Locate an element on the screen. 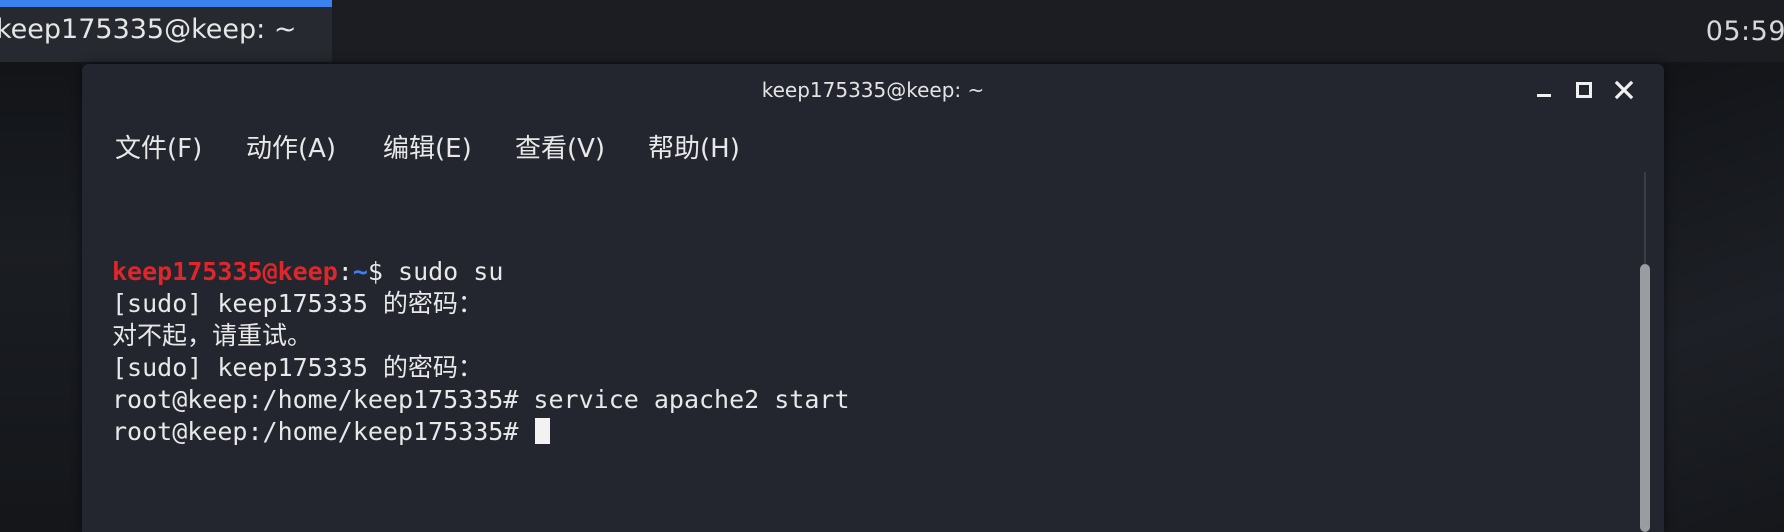  terminal-line-2: [sudo] keep175335 的密码： is located at coordinates (297, 303).